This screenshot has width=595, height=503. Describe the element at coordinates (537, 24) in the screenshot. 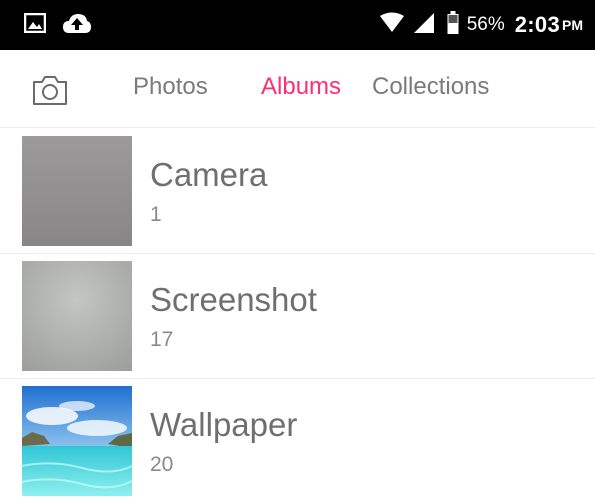

I see `clock-time: 2:03` at that location.